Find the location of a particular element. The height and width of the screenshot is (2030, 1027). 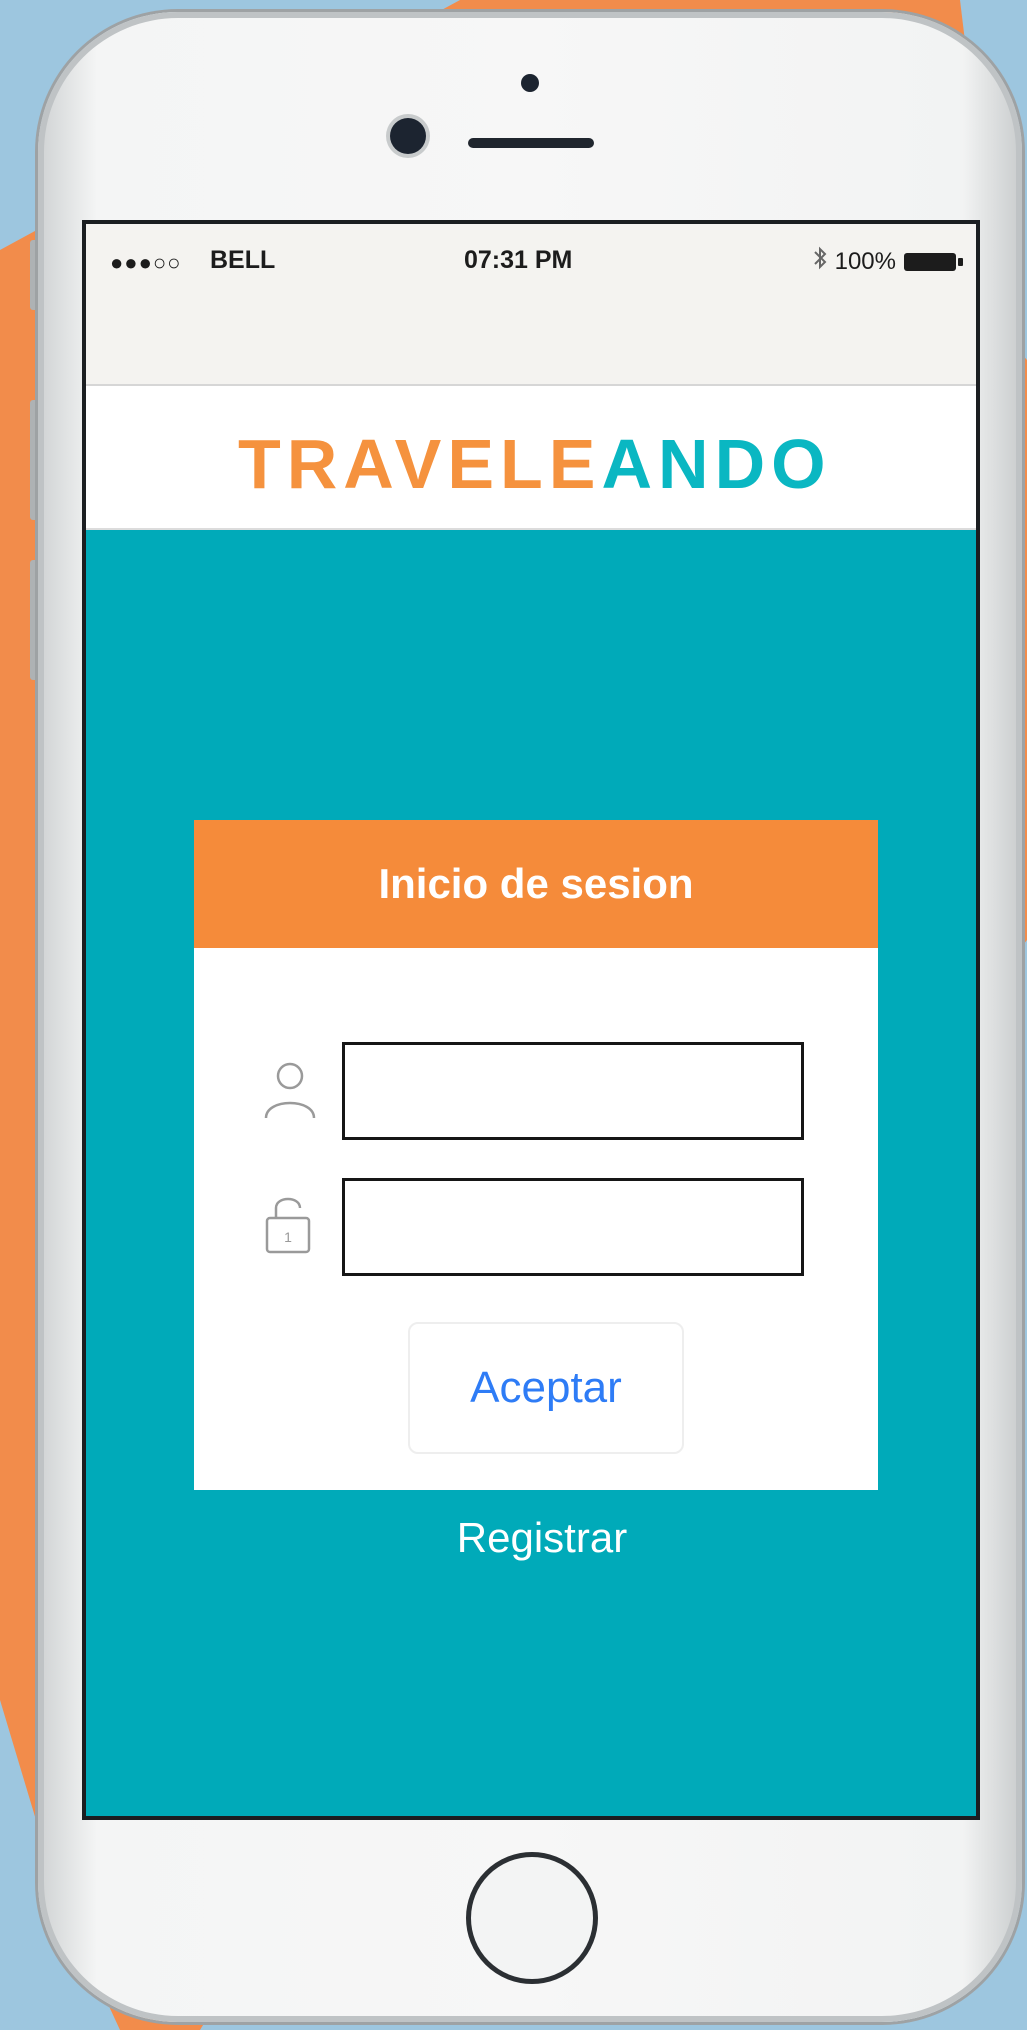

front-camera is located at coordinates (408, 136).